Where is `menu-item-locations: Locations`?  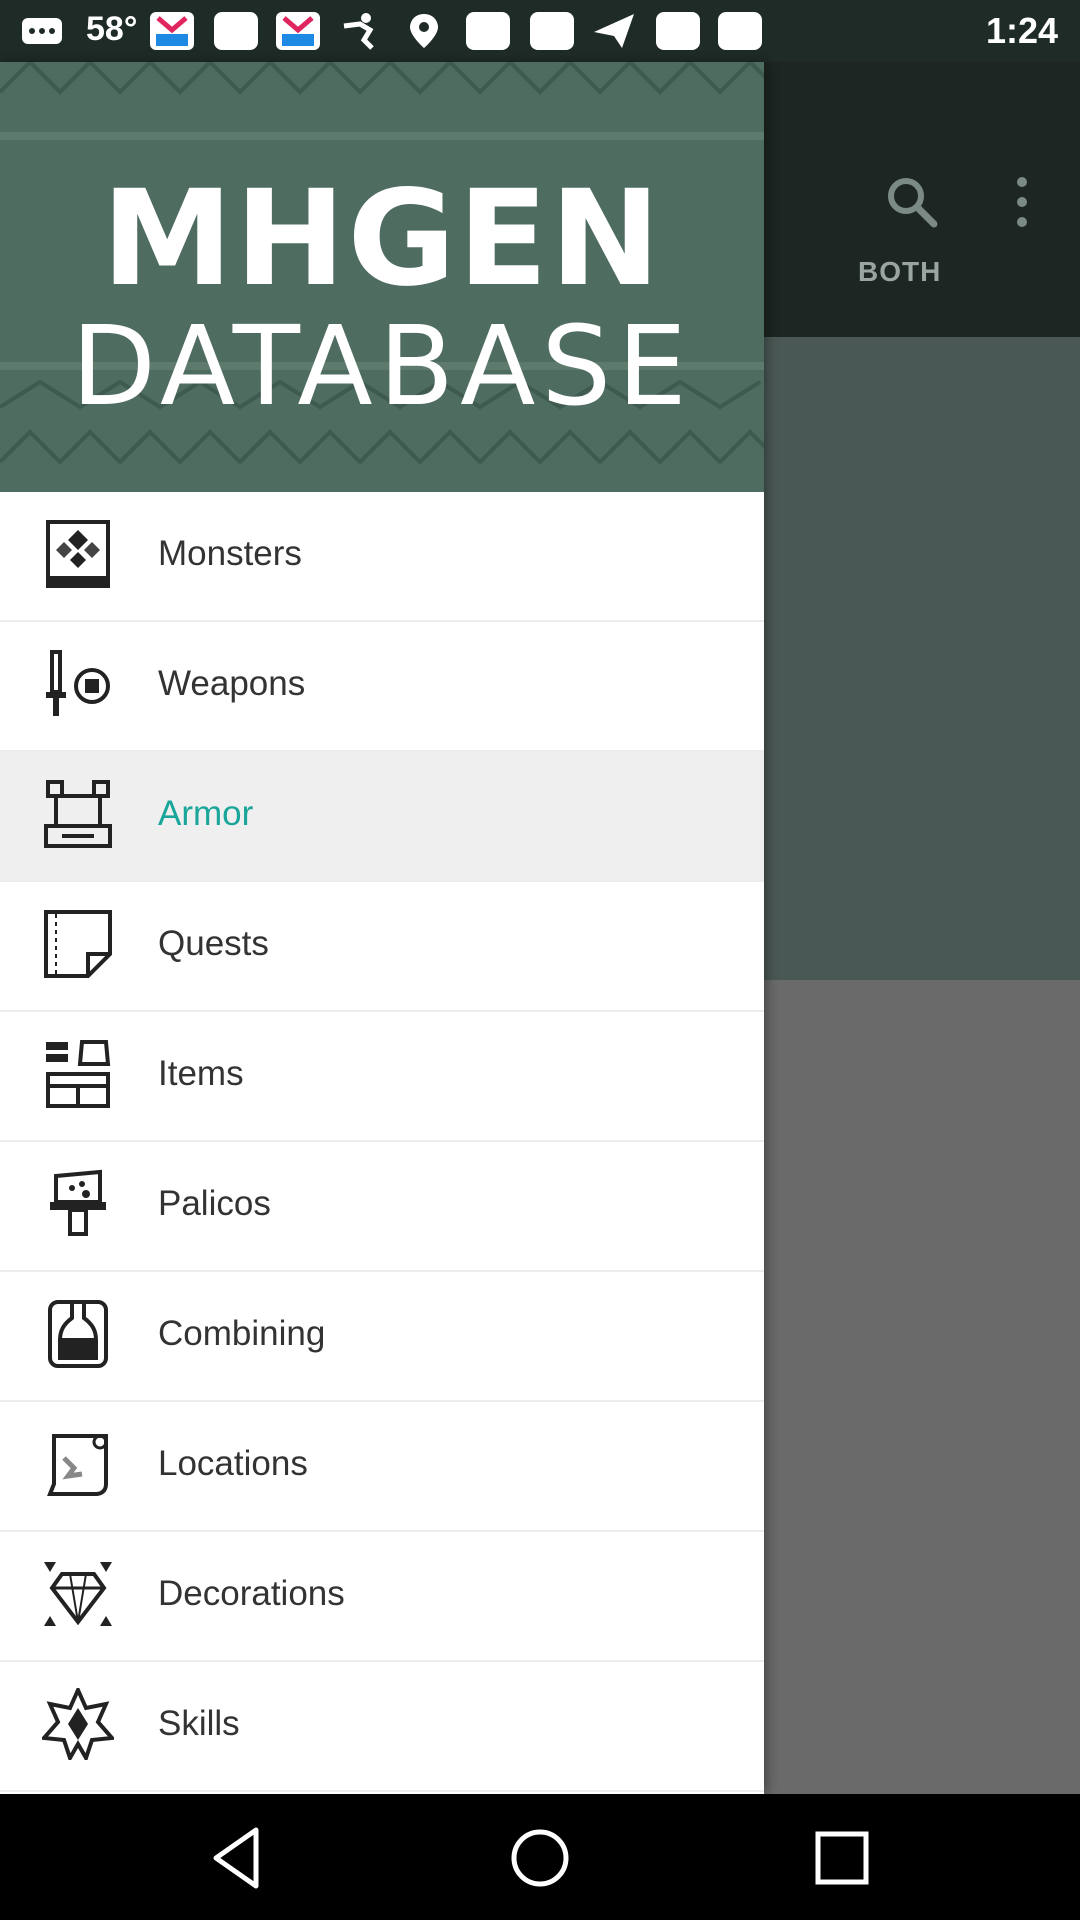 menu-item-locations: Locations is located at coordinates (382, 1467).